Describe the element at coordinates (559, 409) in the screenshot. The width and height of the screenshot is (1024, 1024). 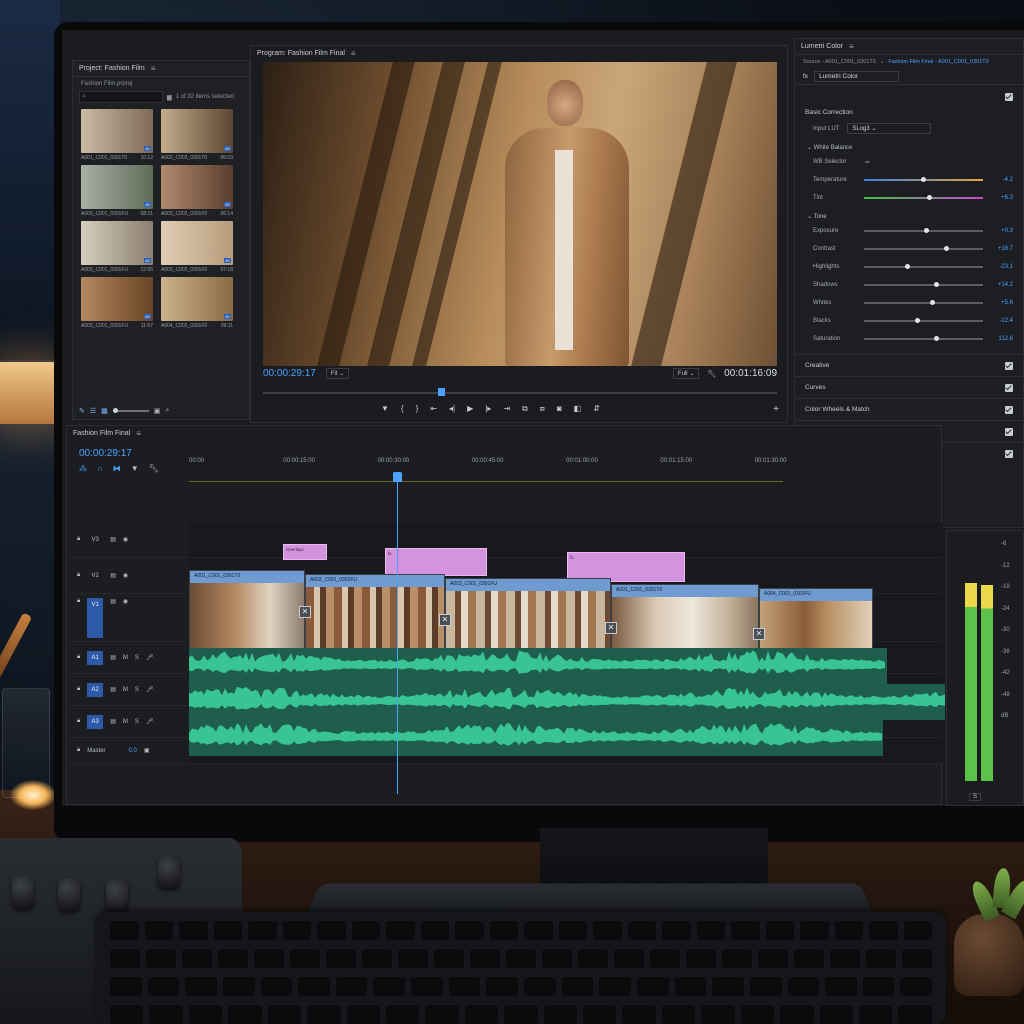
I see `camera-icon: ◙` at that location.